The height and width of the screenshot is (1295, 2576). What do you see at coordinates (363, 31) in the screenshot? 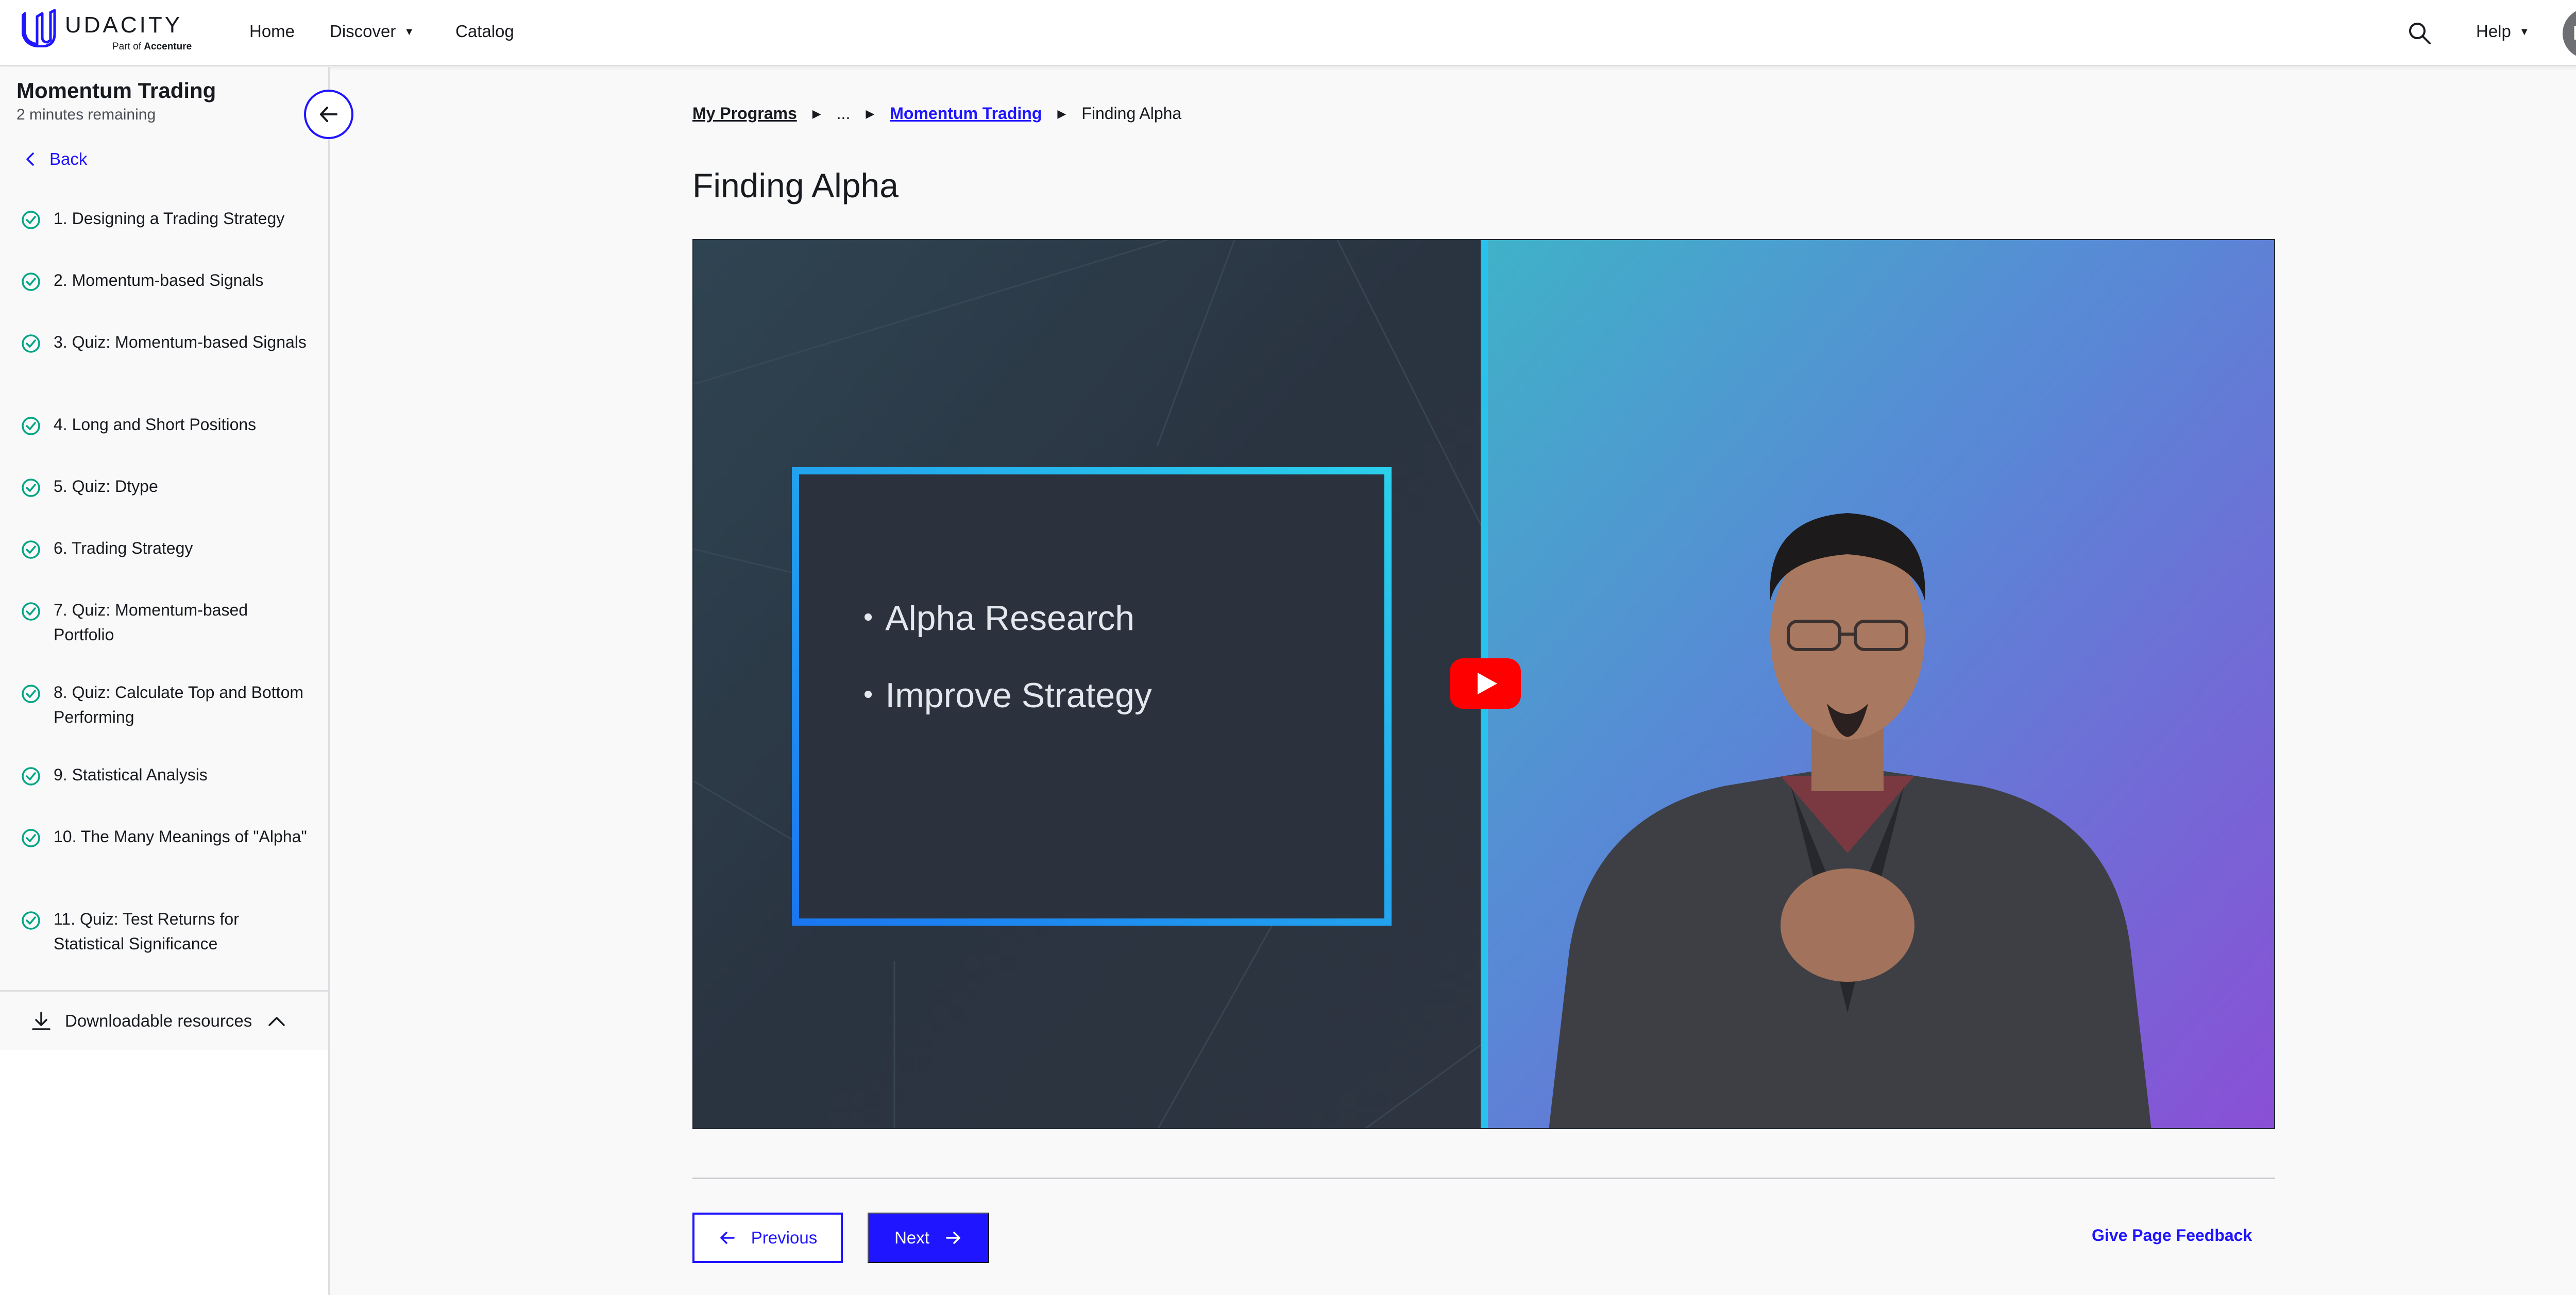
I see `nav-discover-label: Discover` at bounding box center [363, 31].